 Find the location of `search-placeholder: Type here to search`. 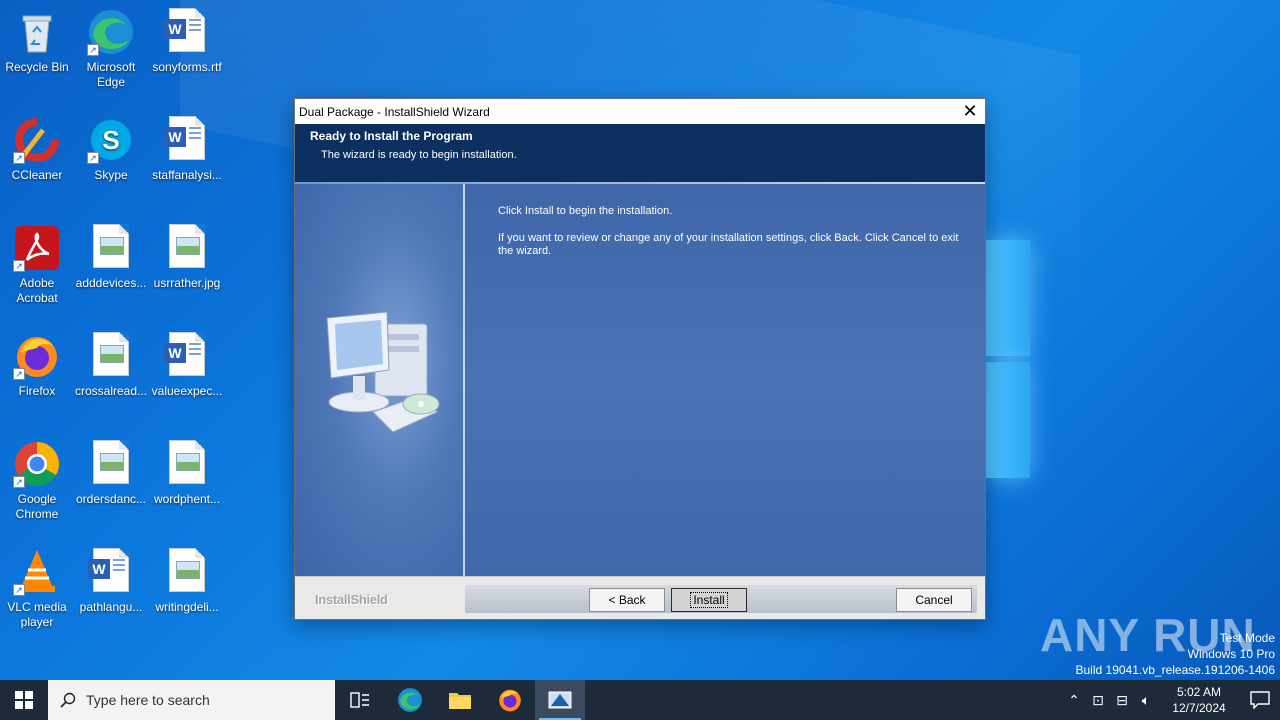

search-placeholder: Type here to search is located at coordinates (148, 700).